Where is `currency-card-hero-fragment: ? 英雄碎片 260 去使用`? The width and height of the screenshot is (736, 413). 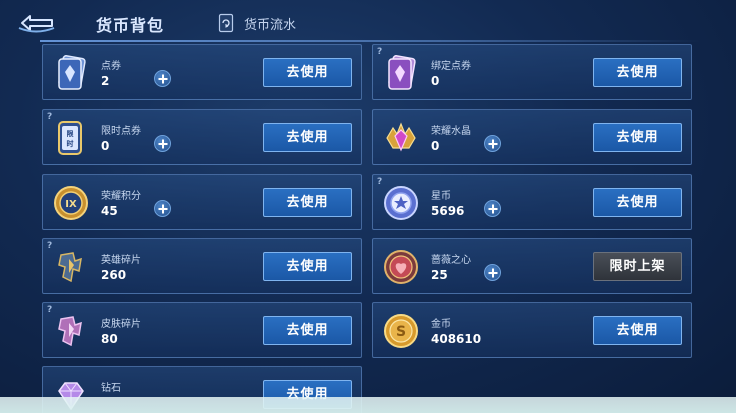
currency-card-hero-fragment: ? 英雄碎片 260 去使用 is located at coordinates (202, 266).